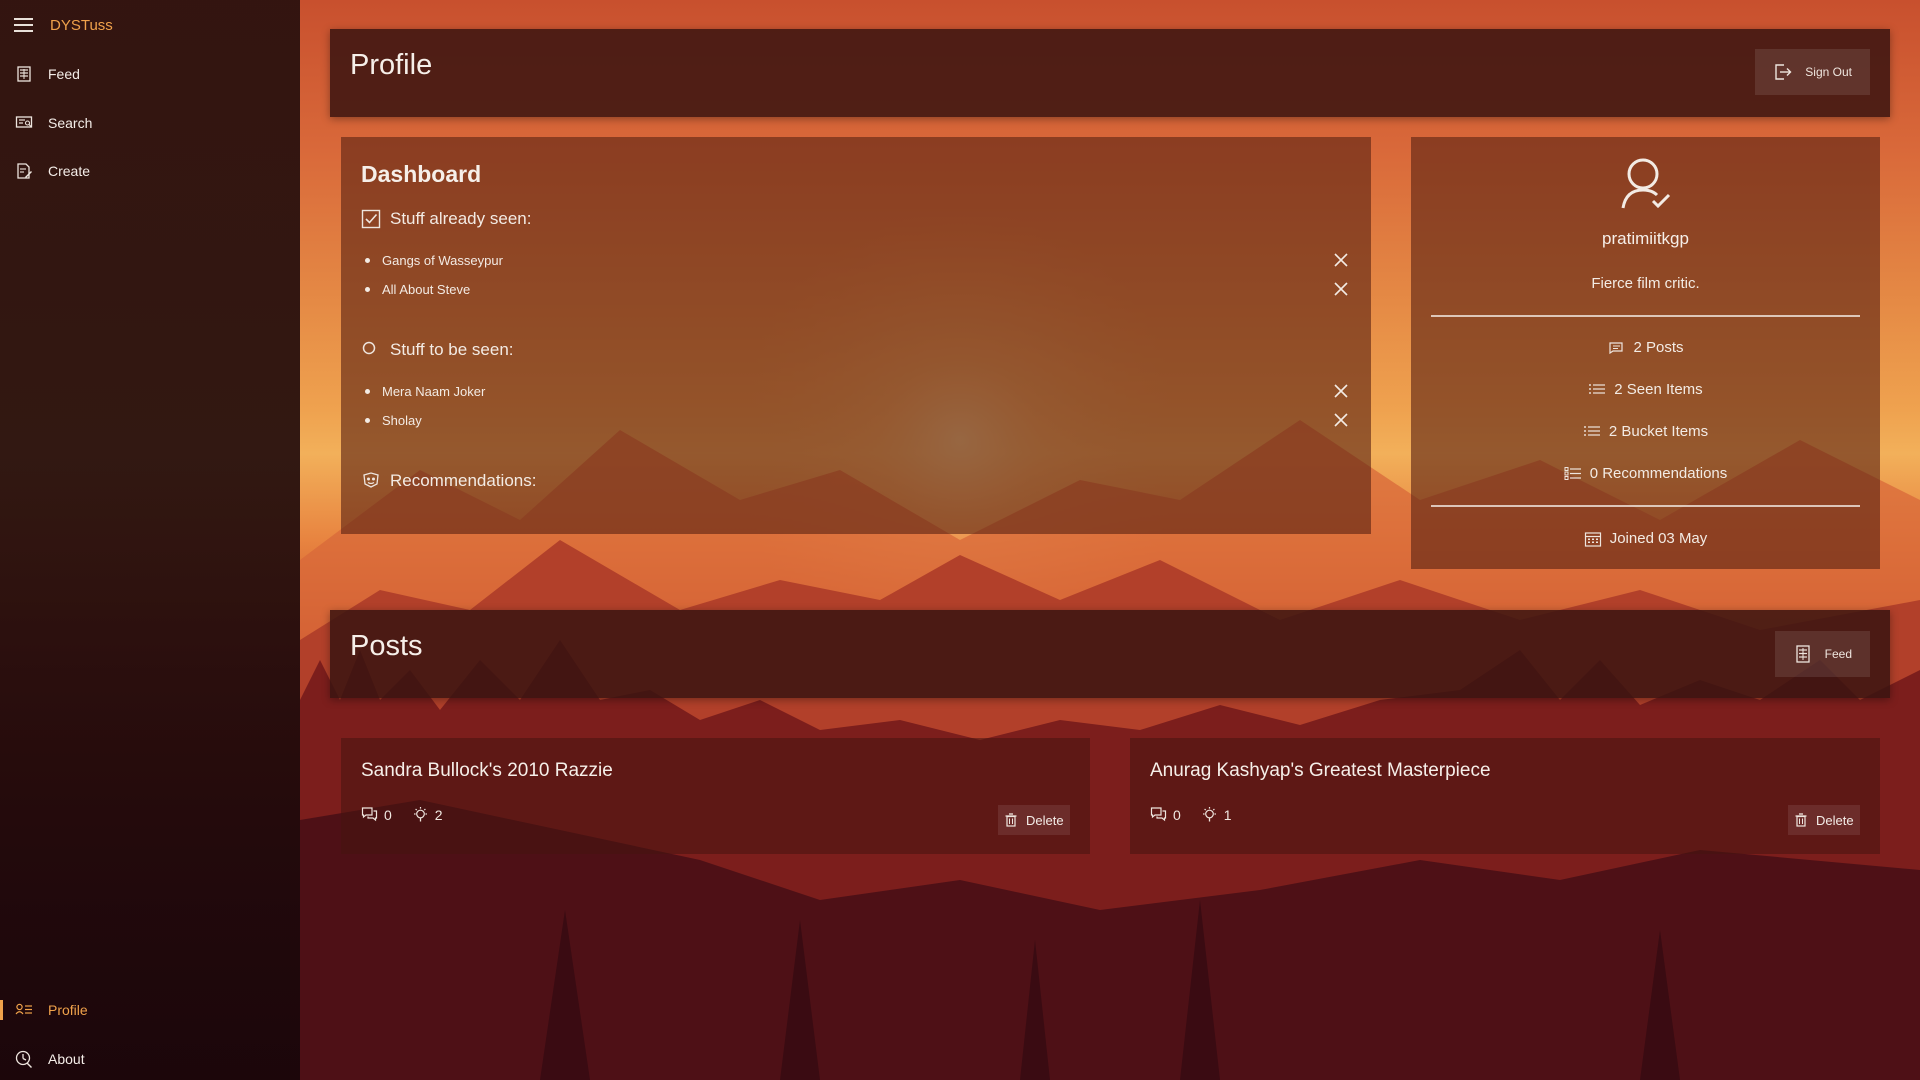  What do you see at coordinates (69, 171) in the screenshot?
I see `sidebar-item-label: Create` at bounding box center [69, 171].